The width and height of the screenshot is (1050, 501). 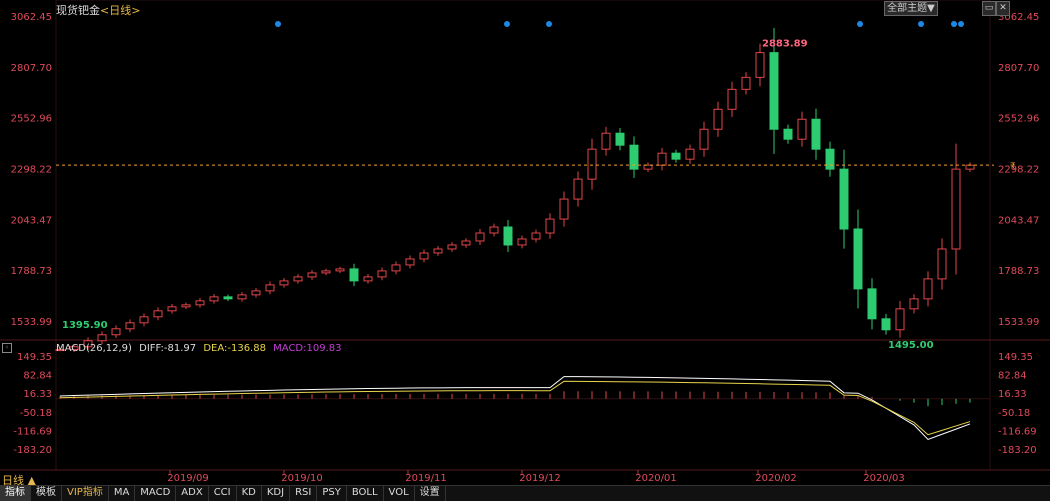 What do you see at coordinates (120, 10) in the screenshot?
I see `period-label: <日线>` at bounding box center [120, 10].